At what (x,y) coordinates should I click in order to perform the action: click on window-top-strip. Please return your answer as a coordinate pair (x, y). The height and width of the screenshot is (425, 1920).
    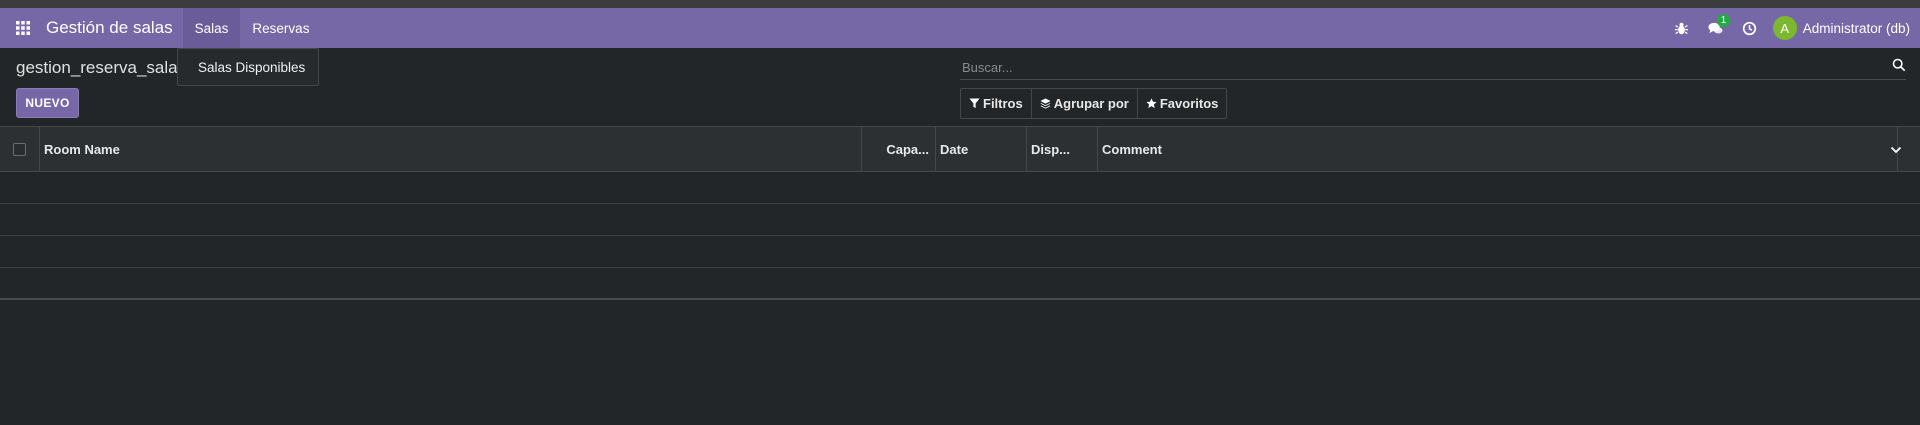
    Looking at the image, I should click on (960, 4).